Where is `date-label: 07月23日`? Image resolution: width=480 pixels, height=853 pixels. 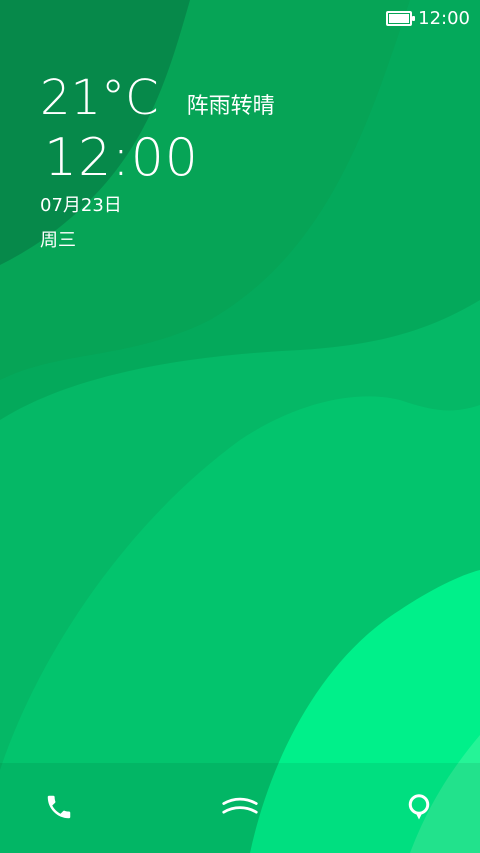 date-label: 07月23日 is located at coordinates (81, 205).